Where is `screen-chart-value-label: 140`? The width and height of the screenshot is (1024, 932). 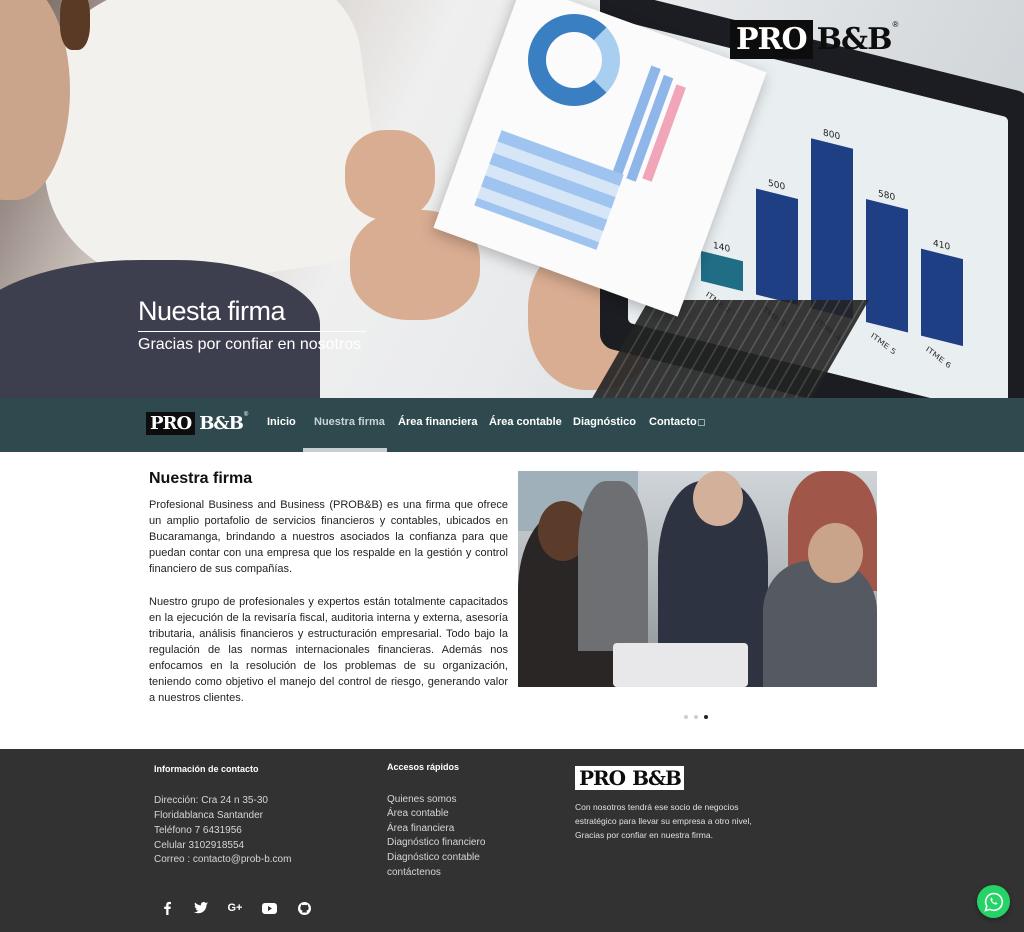 screen-chart-value-label: 140 is located at coordinates (722, 248).